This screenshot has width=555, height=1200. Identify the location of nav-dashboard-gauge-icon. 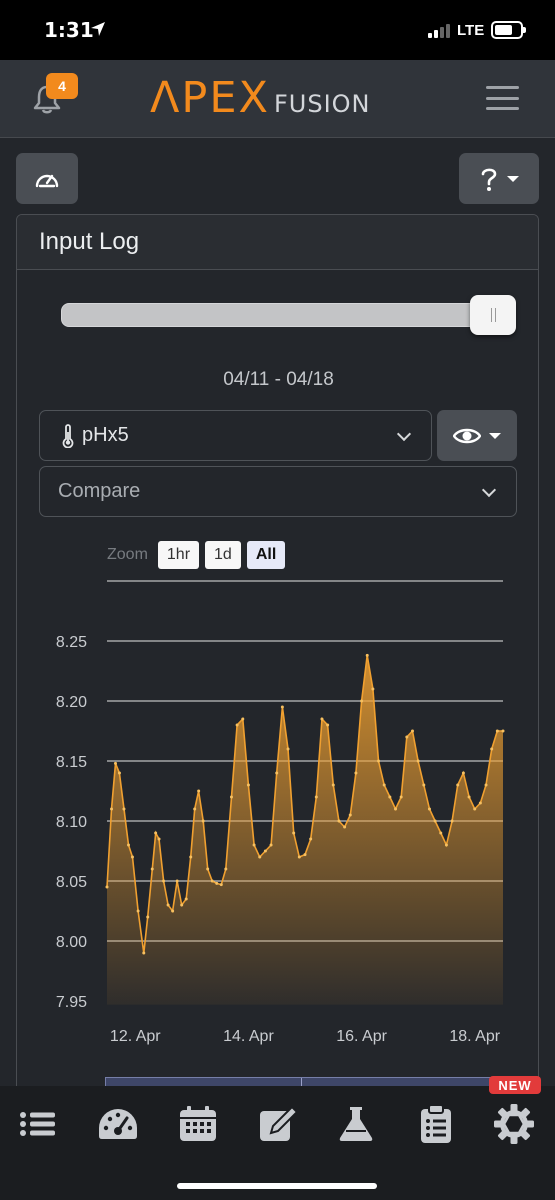
(118, 1124).